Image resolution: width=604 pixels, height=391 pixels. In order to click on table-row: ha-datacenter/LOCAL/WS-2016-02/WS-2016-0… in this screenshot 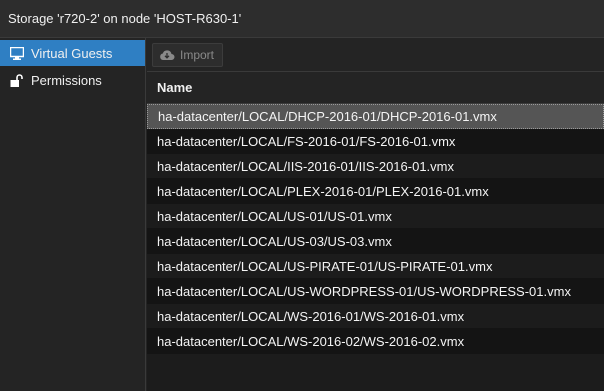, I will do `click(375, 341)`.